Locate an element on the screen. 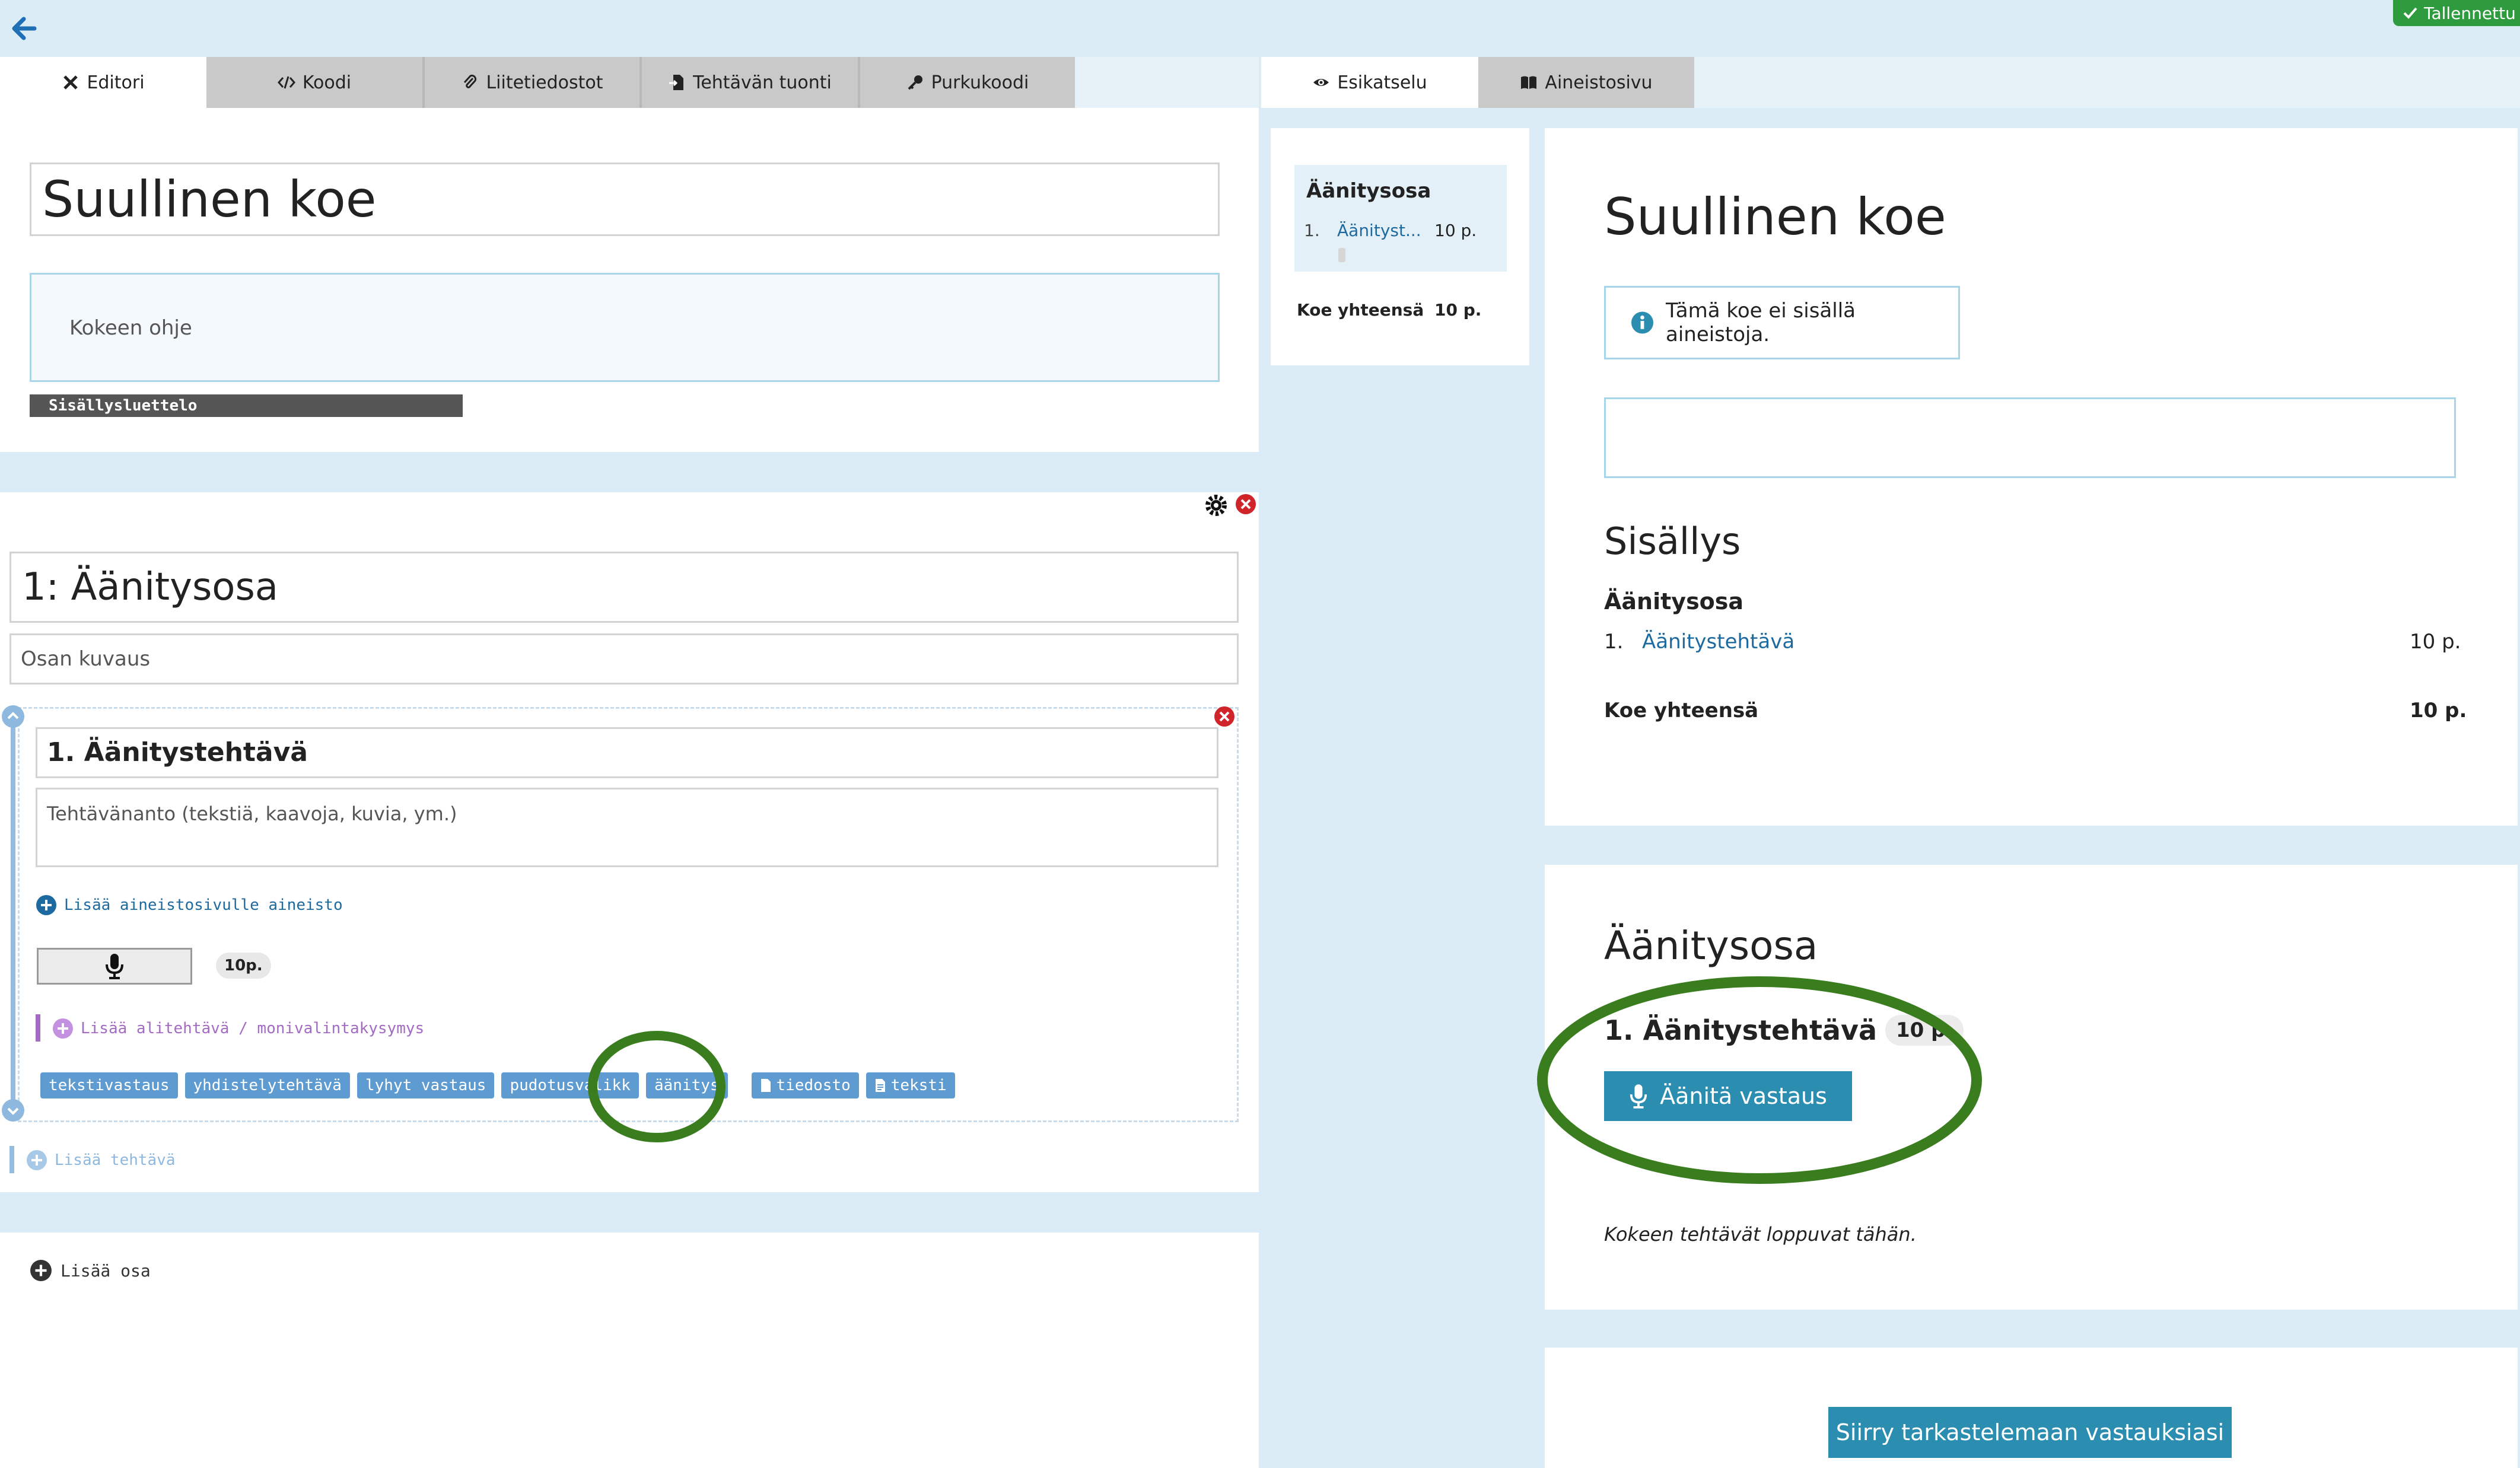 The image size is (2520, 1468). add-material-link: Lisää aineistosivulle aineisto is located at coordinates (189, 905).